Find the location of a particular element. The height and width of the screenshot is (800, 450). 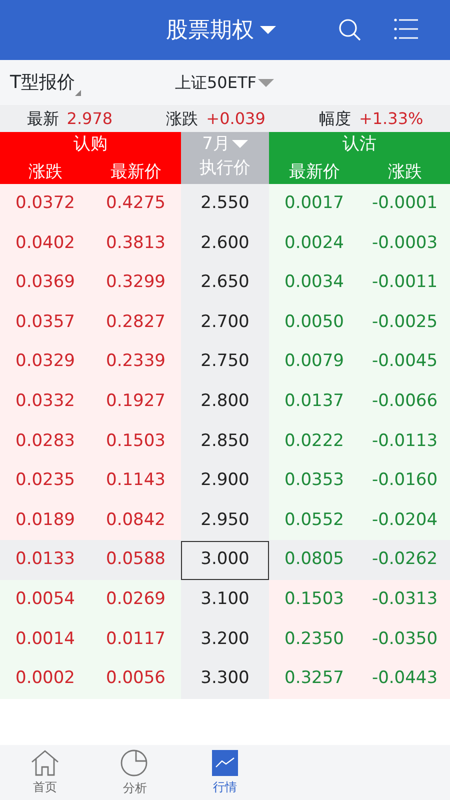

table-cell-text: 0.0372 is located at coordinates (45, 204).